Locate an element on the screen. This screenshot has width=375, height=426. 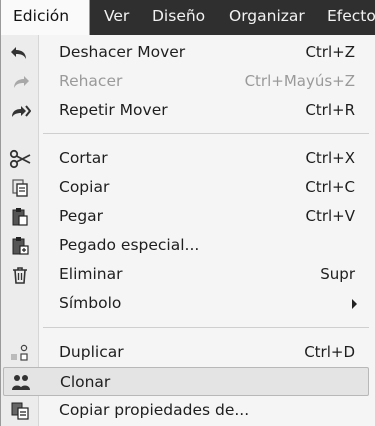
menu-item-rehacer: Rehacer Ctrl+Mayús+Z is located at coordinates (186, 81).